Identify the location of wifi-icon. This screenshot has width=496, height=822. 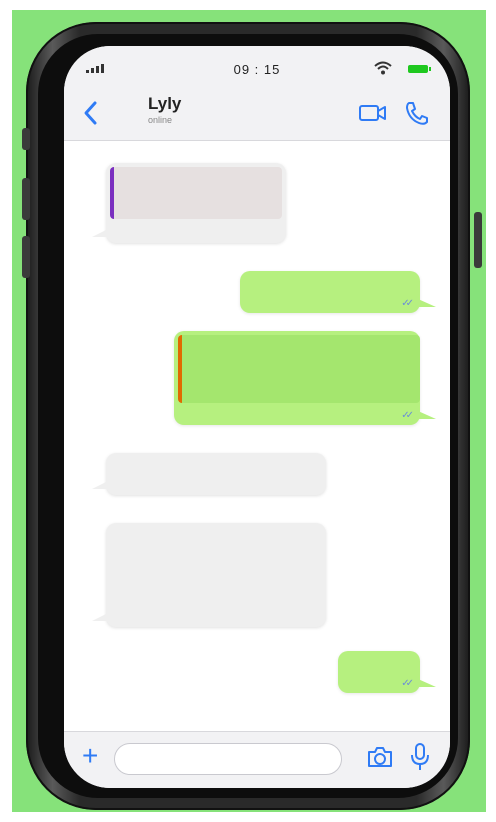
(383, 68).